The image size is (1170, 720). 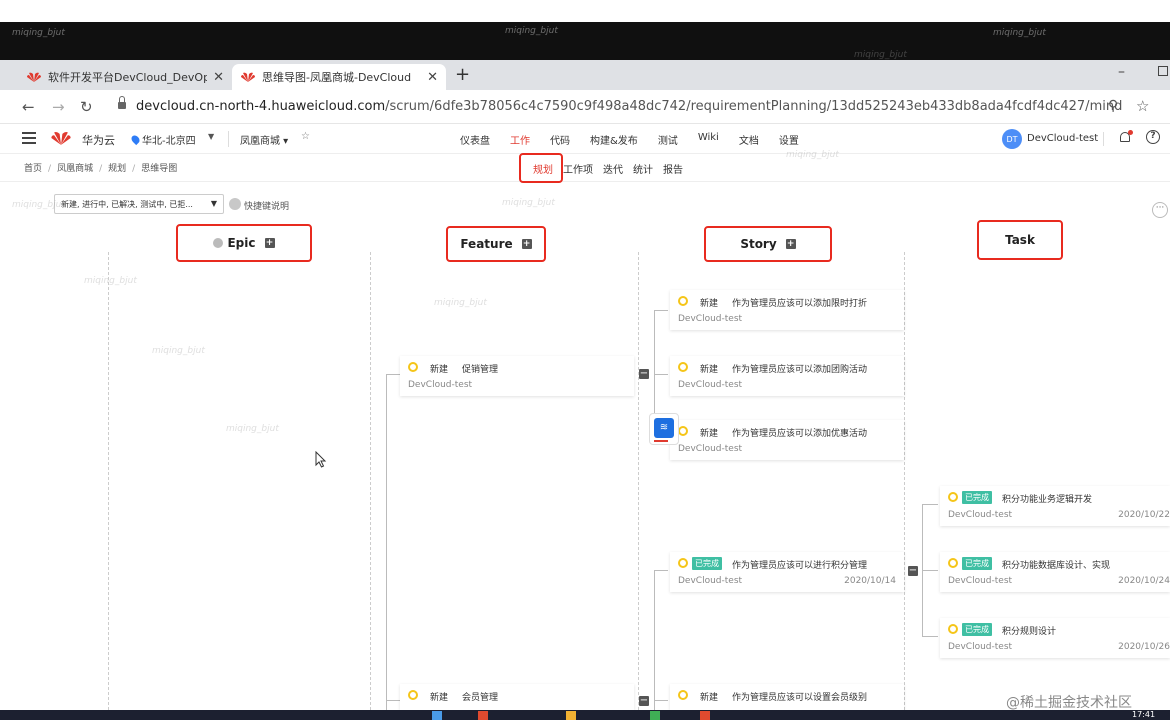 I want to click on help-icon: ?, so click(x=1153, y=137).